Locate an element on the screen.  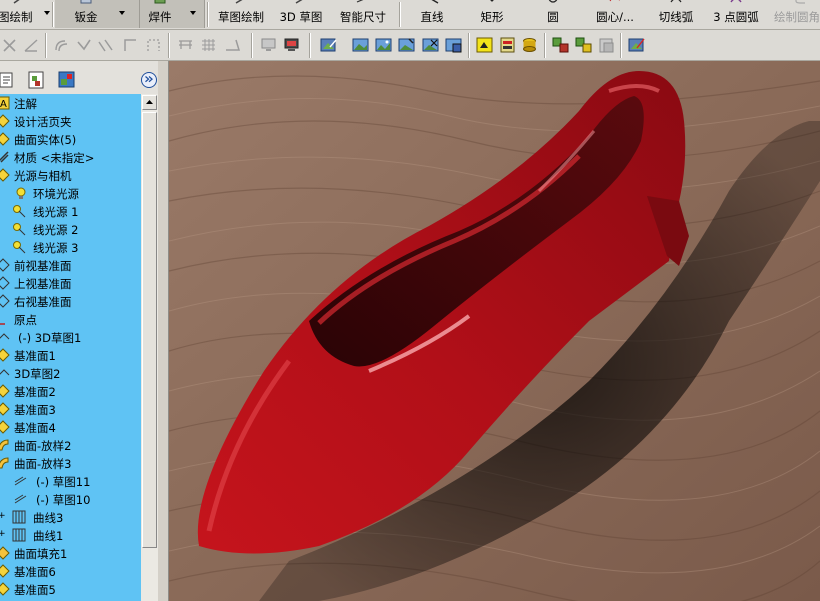
sketch-fillet-button: 绘制圆角 is located at coordinates (795, 14).